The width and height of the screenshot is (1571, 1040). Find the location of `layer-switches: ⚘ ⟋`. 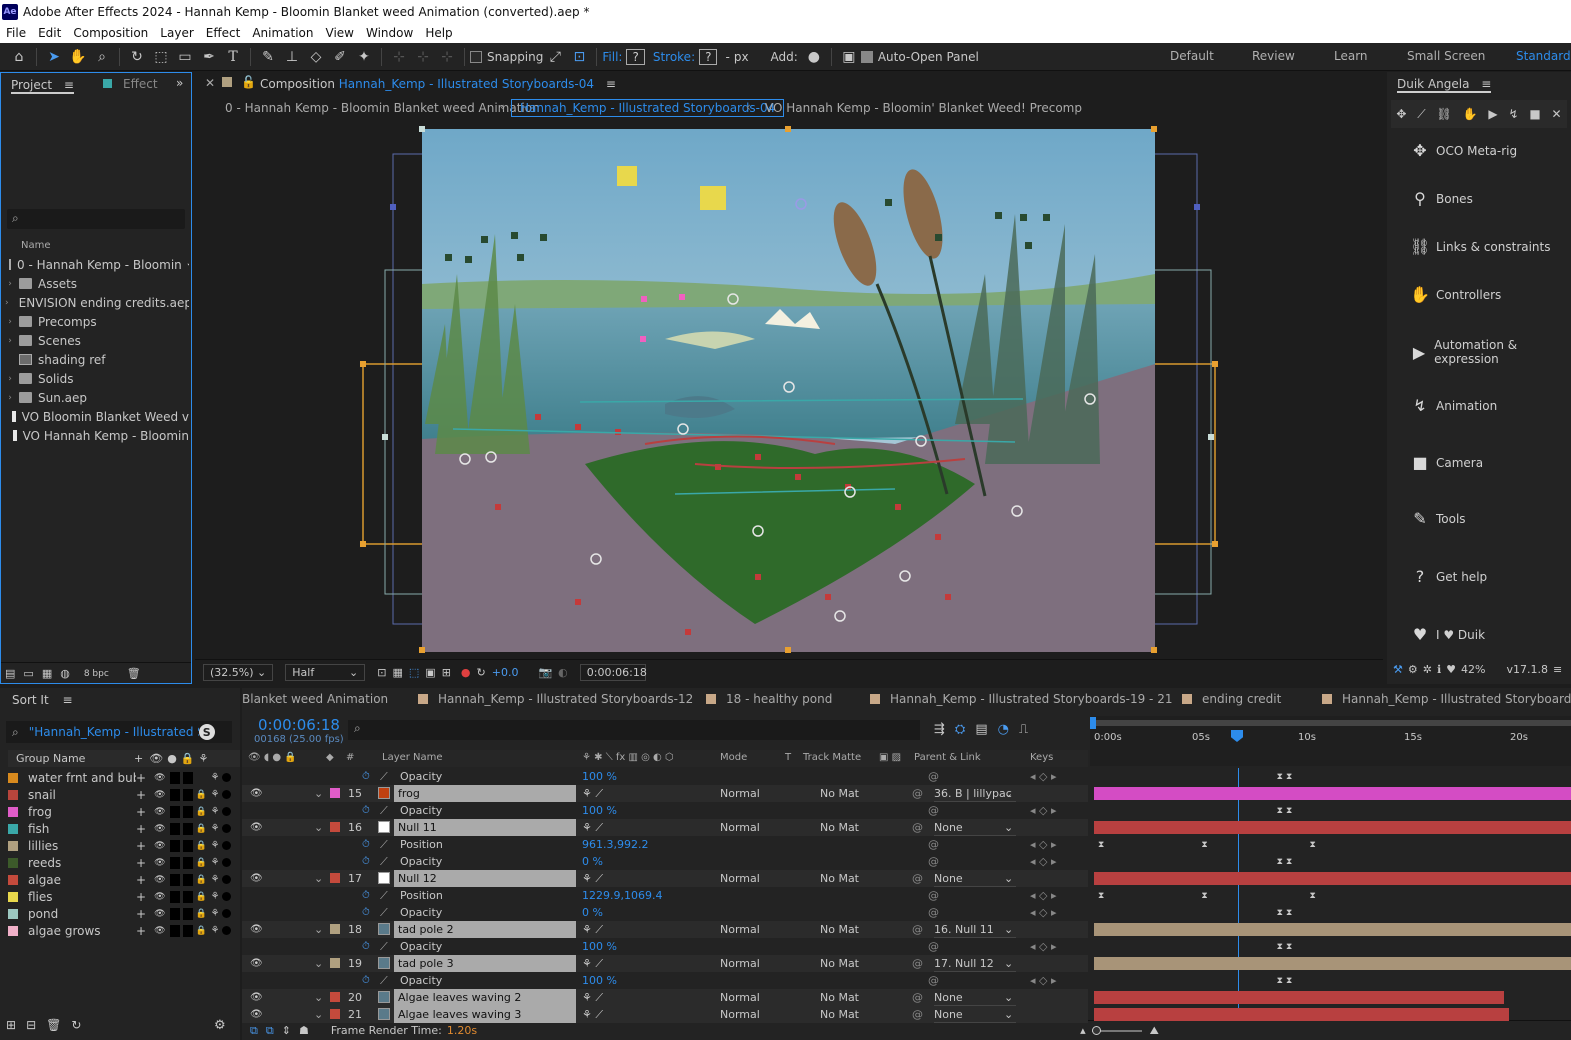

layer-switches: ⚘ ⟋ is located at coordinates (647, 1014).